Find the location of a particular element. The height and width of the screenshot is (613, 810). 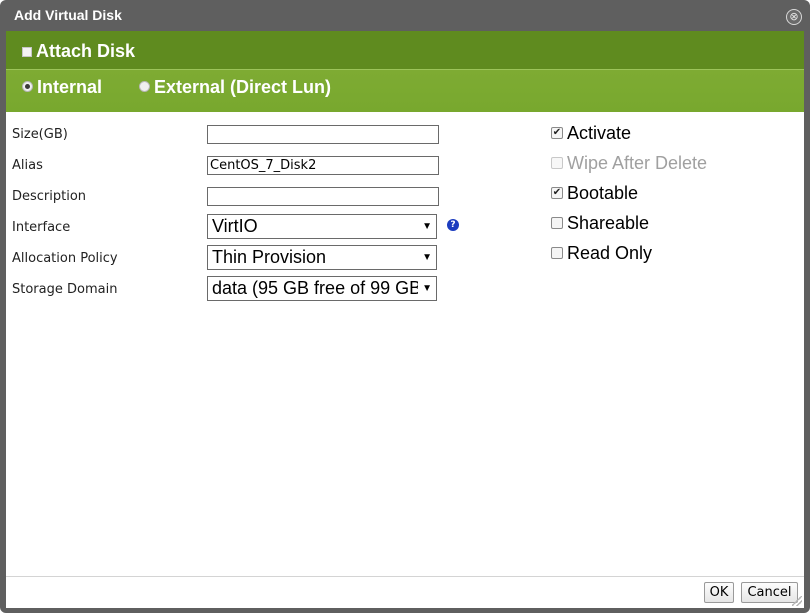

radio-external-label: External (Direct Lun) is located at coordinates (243, 86).